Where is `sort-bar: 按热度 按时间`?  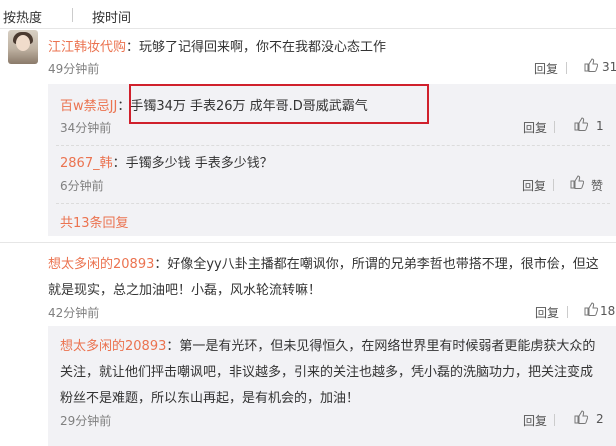
sort-bar: 按热度 按时间 is located at coordinates (308, 14).